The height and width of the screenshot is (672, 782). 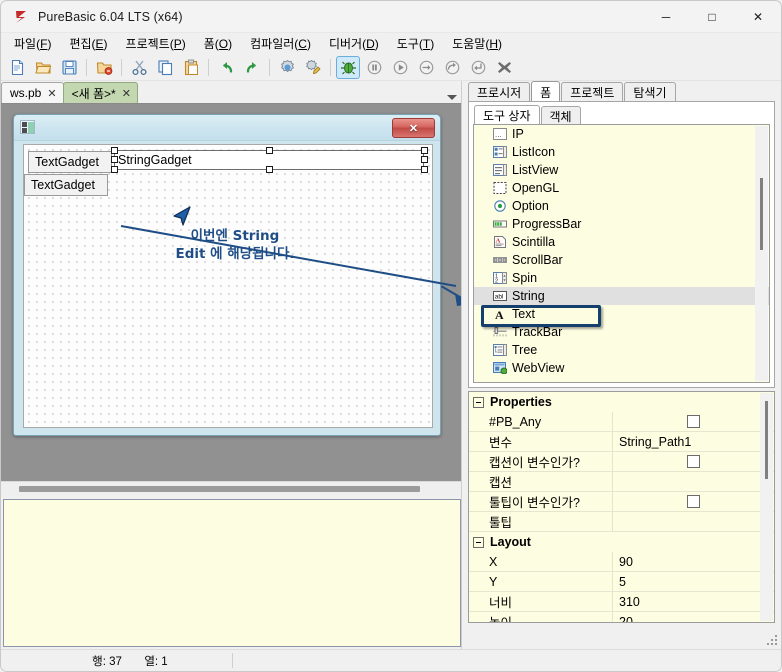 I want to click on designer-horizontal-scrollbar, so click(x=232, y=489).